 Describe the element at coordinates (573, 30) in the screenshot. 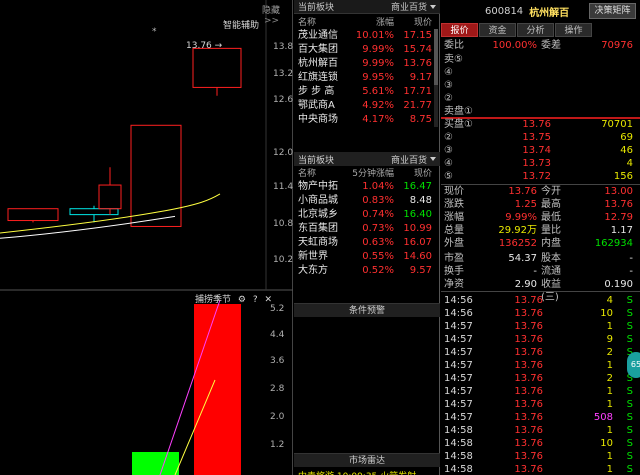

I see `tab-operation: 操作` at that location.